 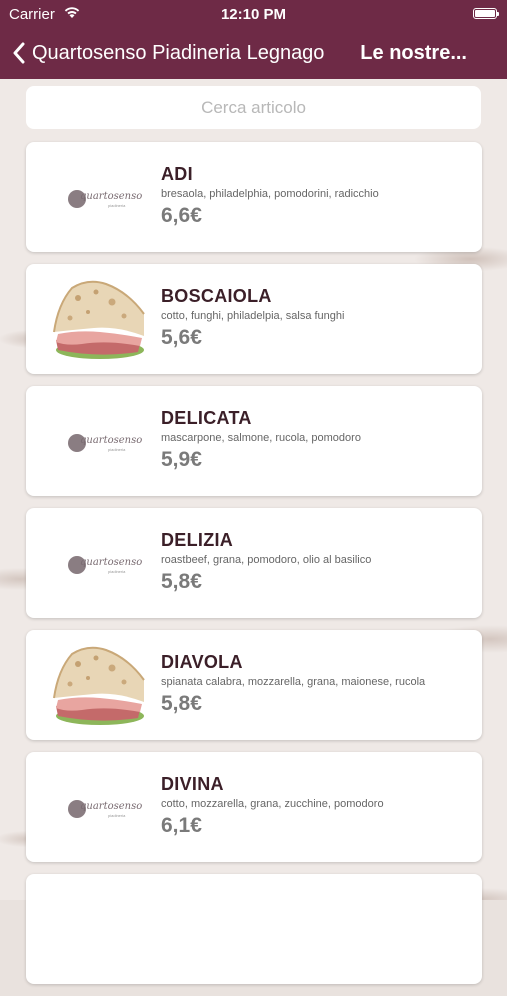 What do you see at coordinates (261, 438) in the screenshot?
I see `item-ingredients: mascarpone, salmone, rucola, pomodoro` at bounding box center [261, 438].